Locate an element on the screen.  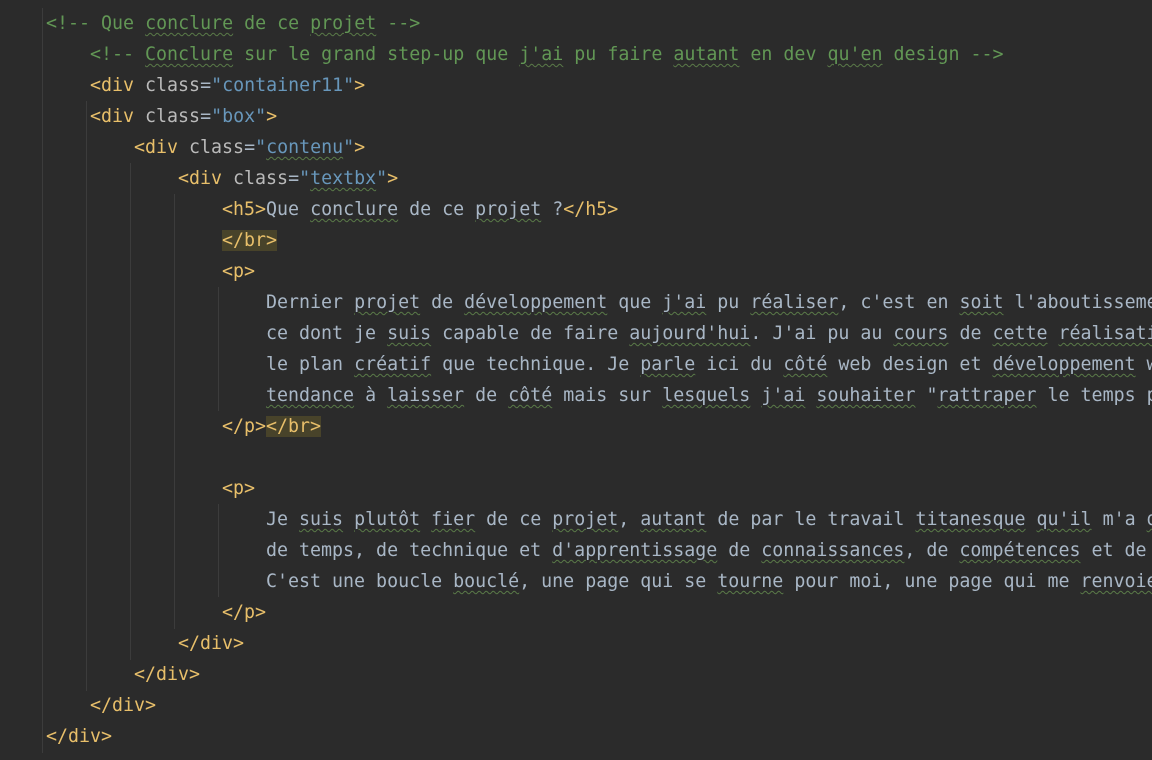
comment-token: Conclure is located at coordinates (189, 54).